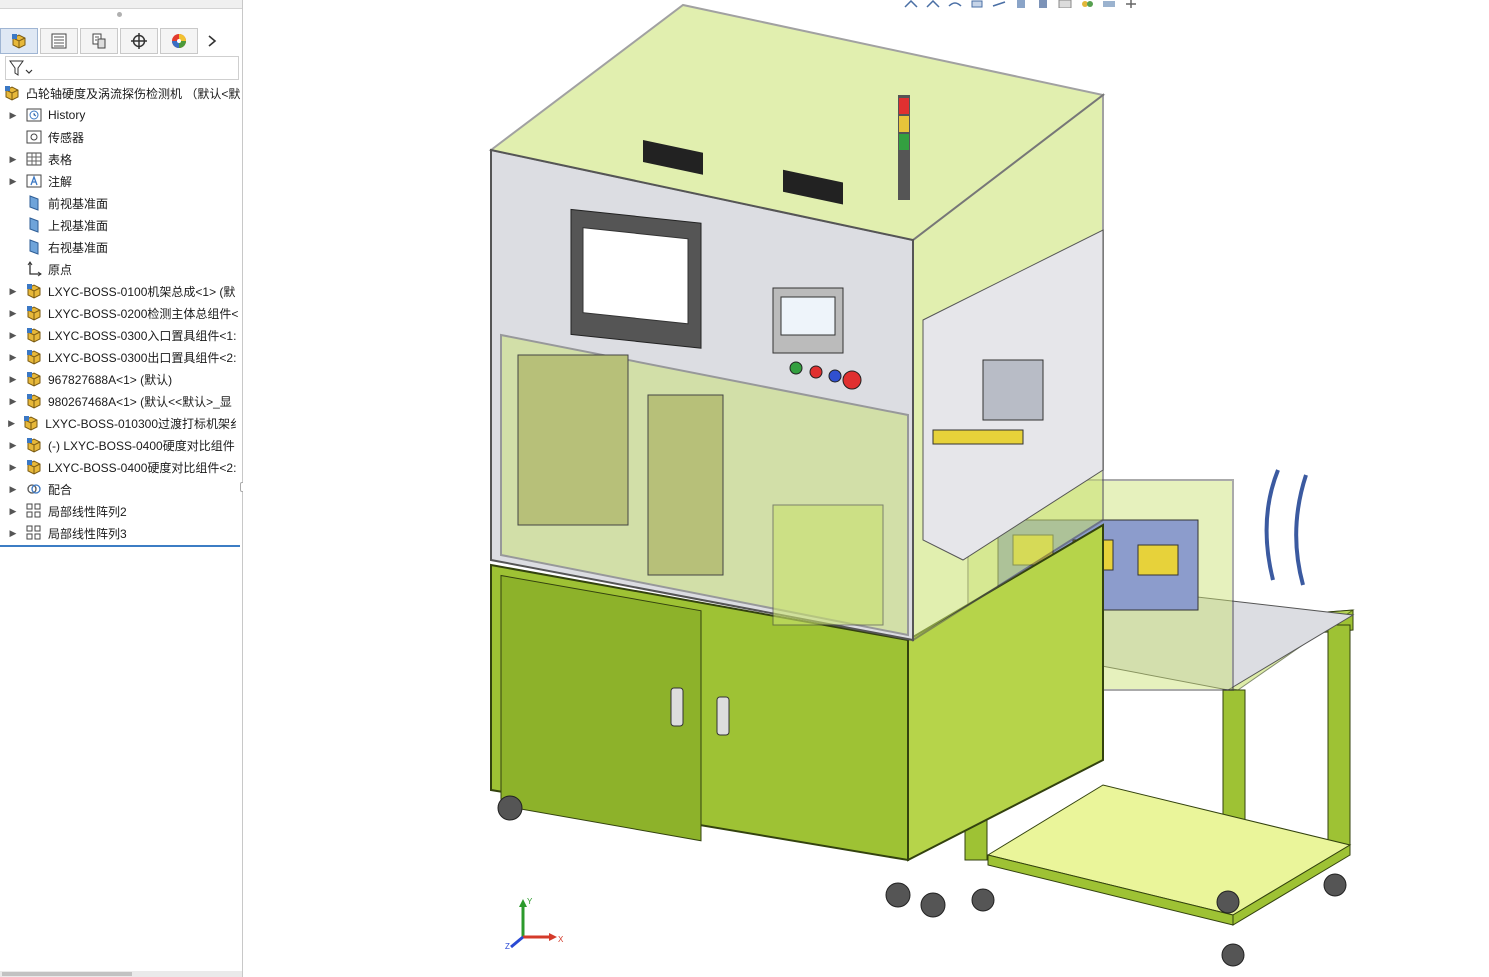 This screenshot has width=1489, height=977. I want to click on configuration-manager-tab, so click(99, 41).